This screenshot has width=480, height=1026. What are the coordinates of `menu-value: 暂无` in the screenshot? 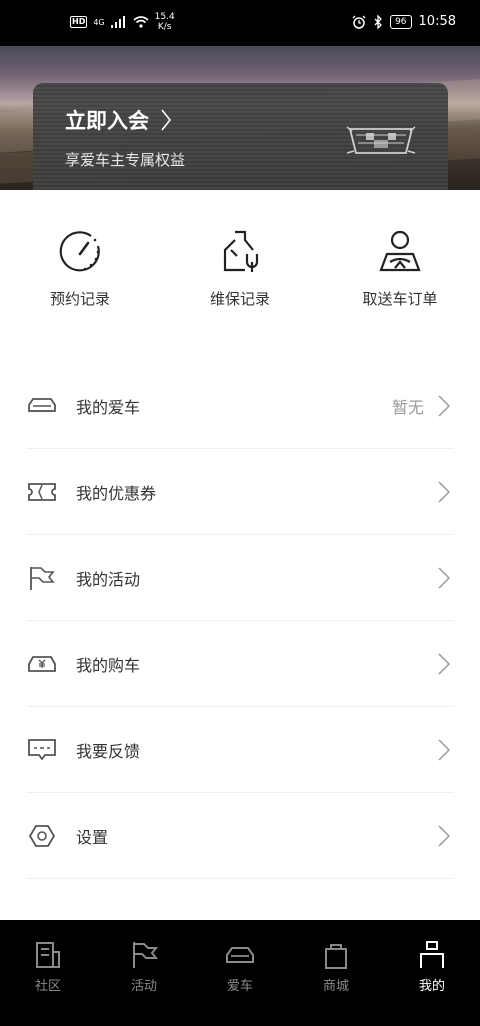 It's located at (407, 407).